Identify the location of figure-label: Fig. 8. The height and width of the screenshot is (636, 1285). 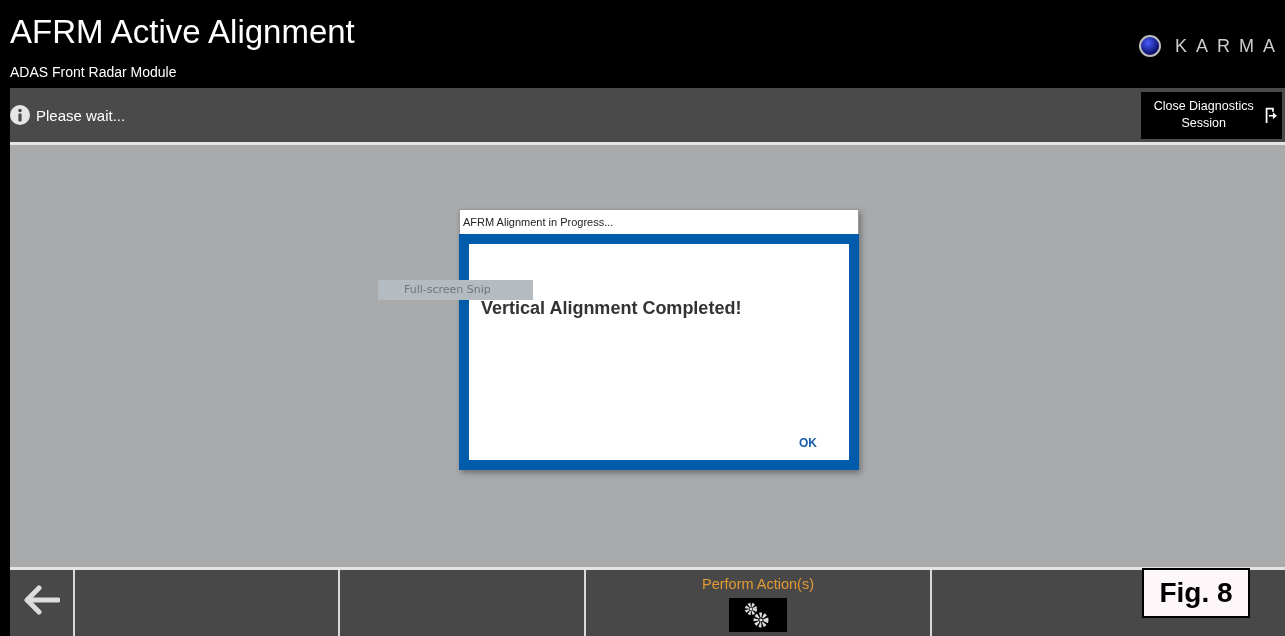
(1196, 593).